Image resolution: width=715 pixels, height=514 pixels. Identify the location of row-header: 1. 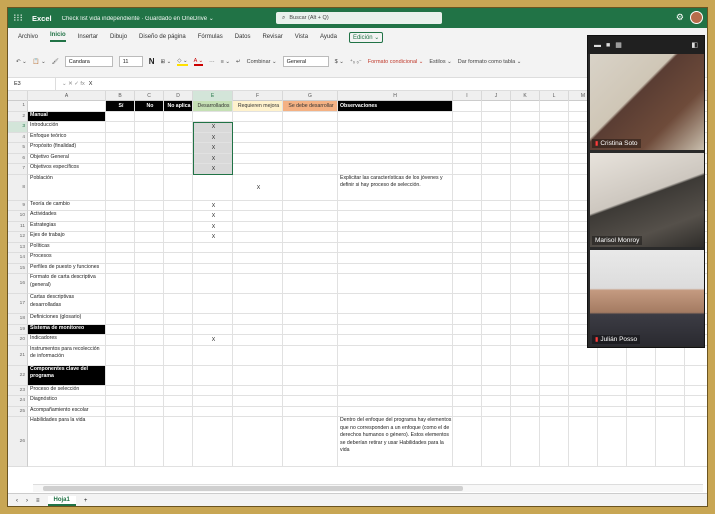
(18, 106).